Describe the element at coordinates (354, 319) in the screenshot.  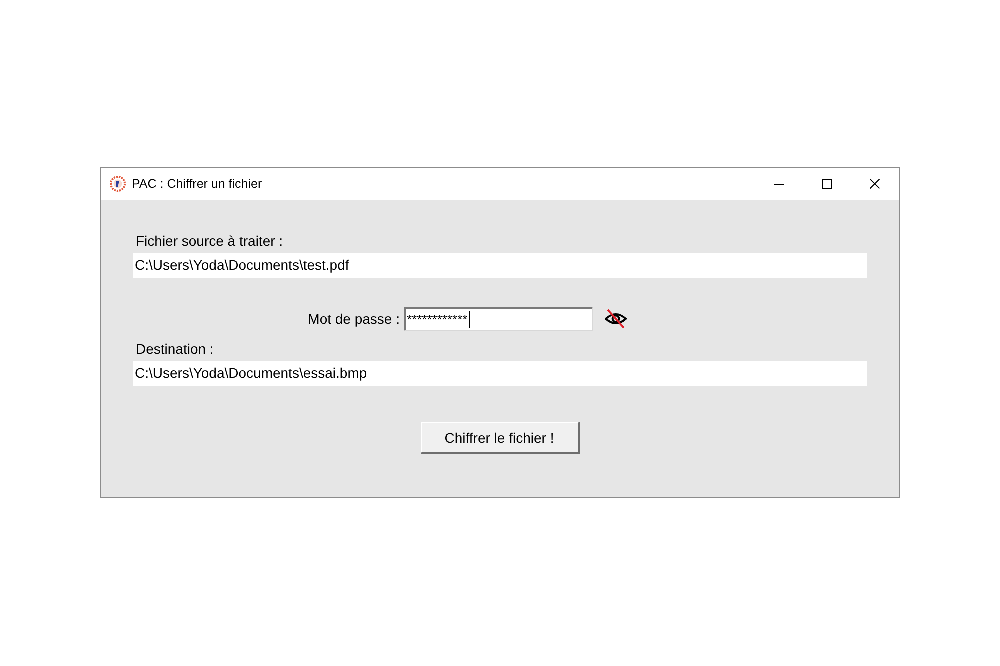
I see `password-label: Mot de passe :` at that location.